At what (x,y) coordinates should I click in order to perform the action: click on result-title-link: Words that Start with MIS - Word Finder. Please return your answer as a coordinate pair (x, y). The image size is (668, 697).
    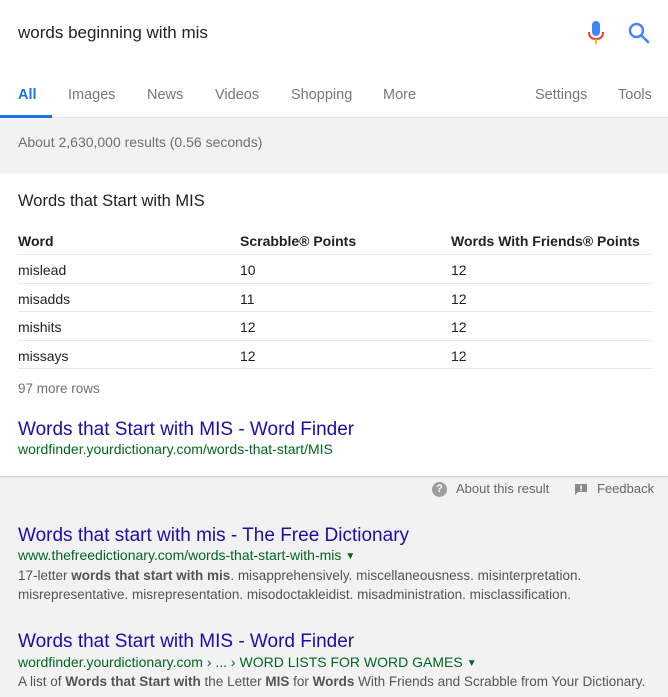
    Looking at the image, I should click on (186, 642).